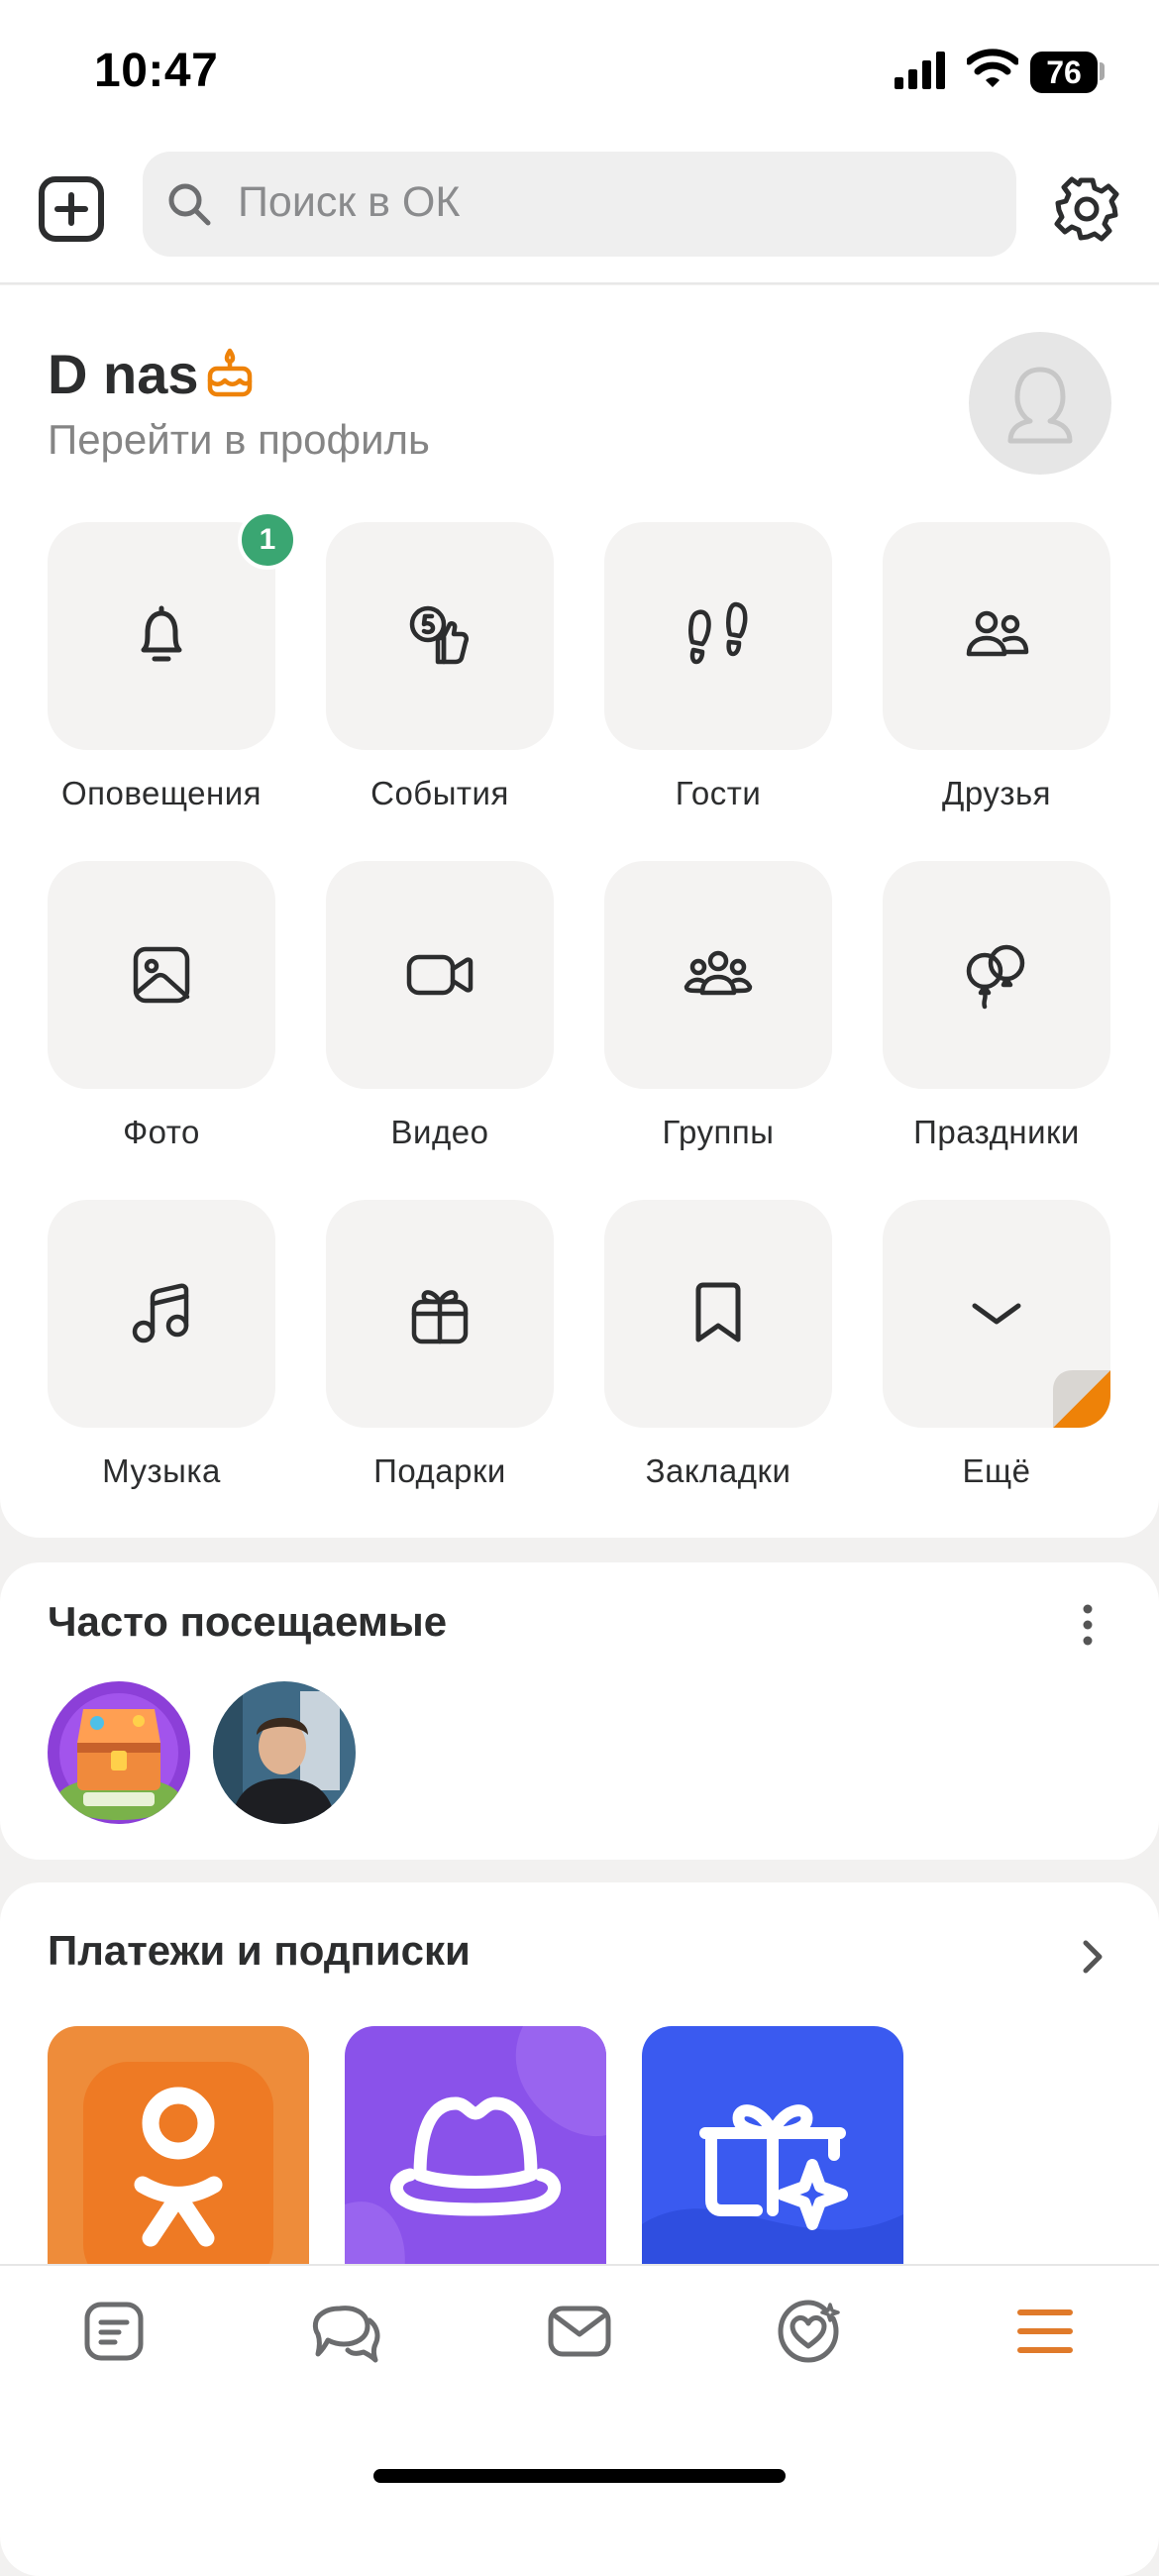  I want to click on dating-icon, so click(809, 2331).